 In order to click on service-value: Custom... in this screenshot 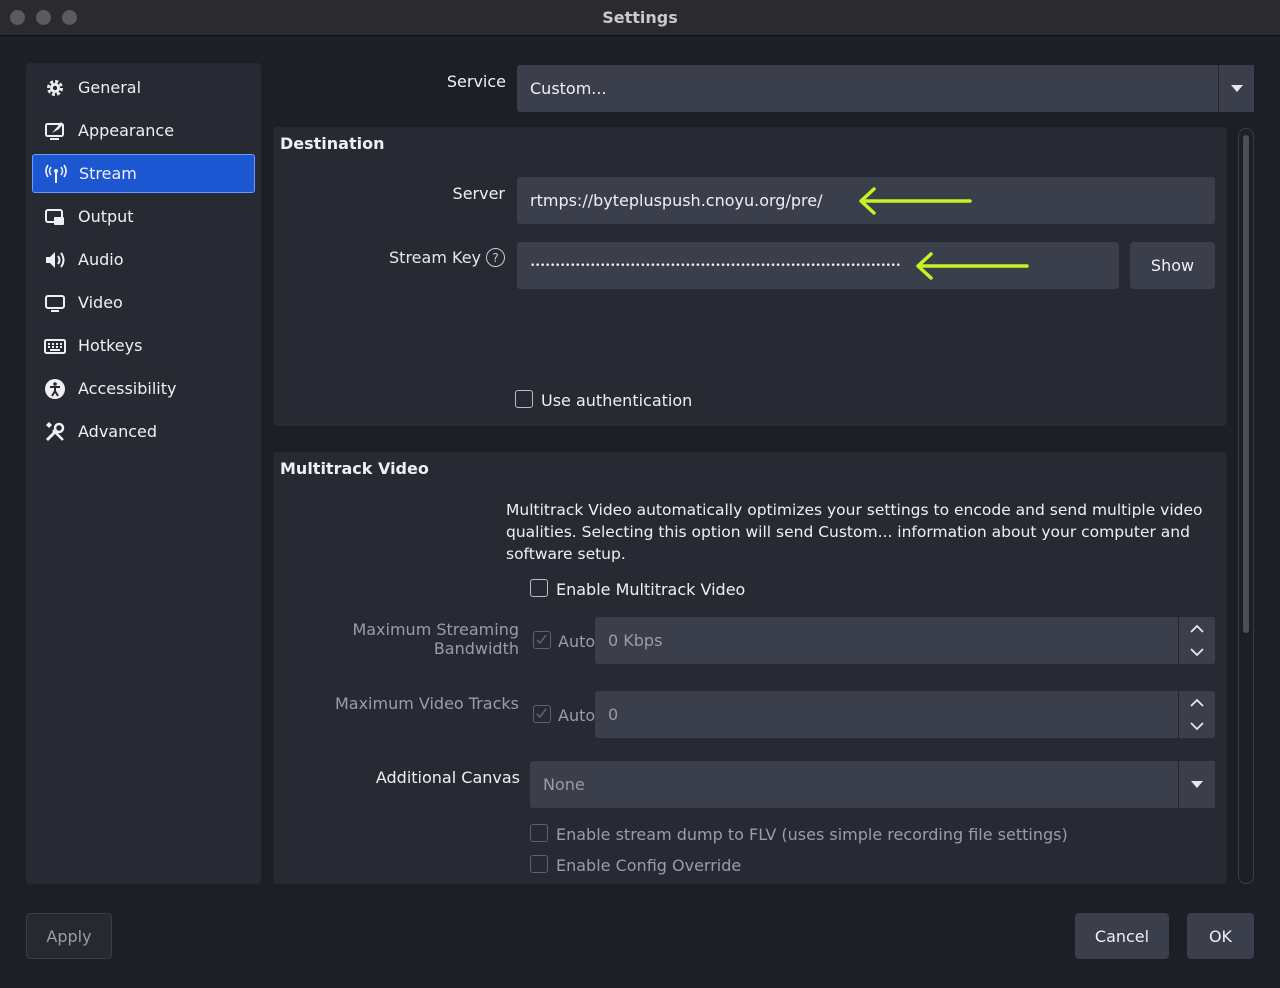, I will do `click(568, 88)`.